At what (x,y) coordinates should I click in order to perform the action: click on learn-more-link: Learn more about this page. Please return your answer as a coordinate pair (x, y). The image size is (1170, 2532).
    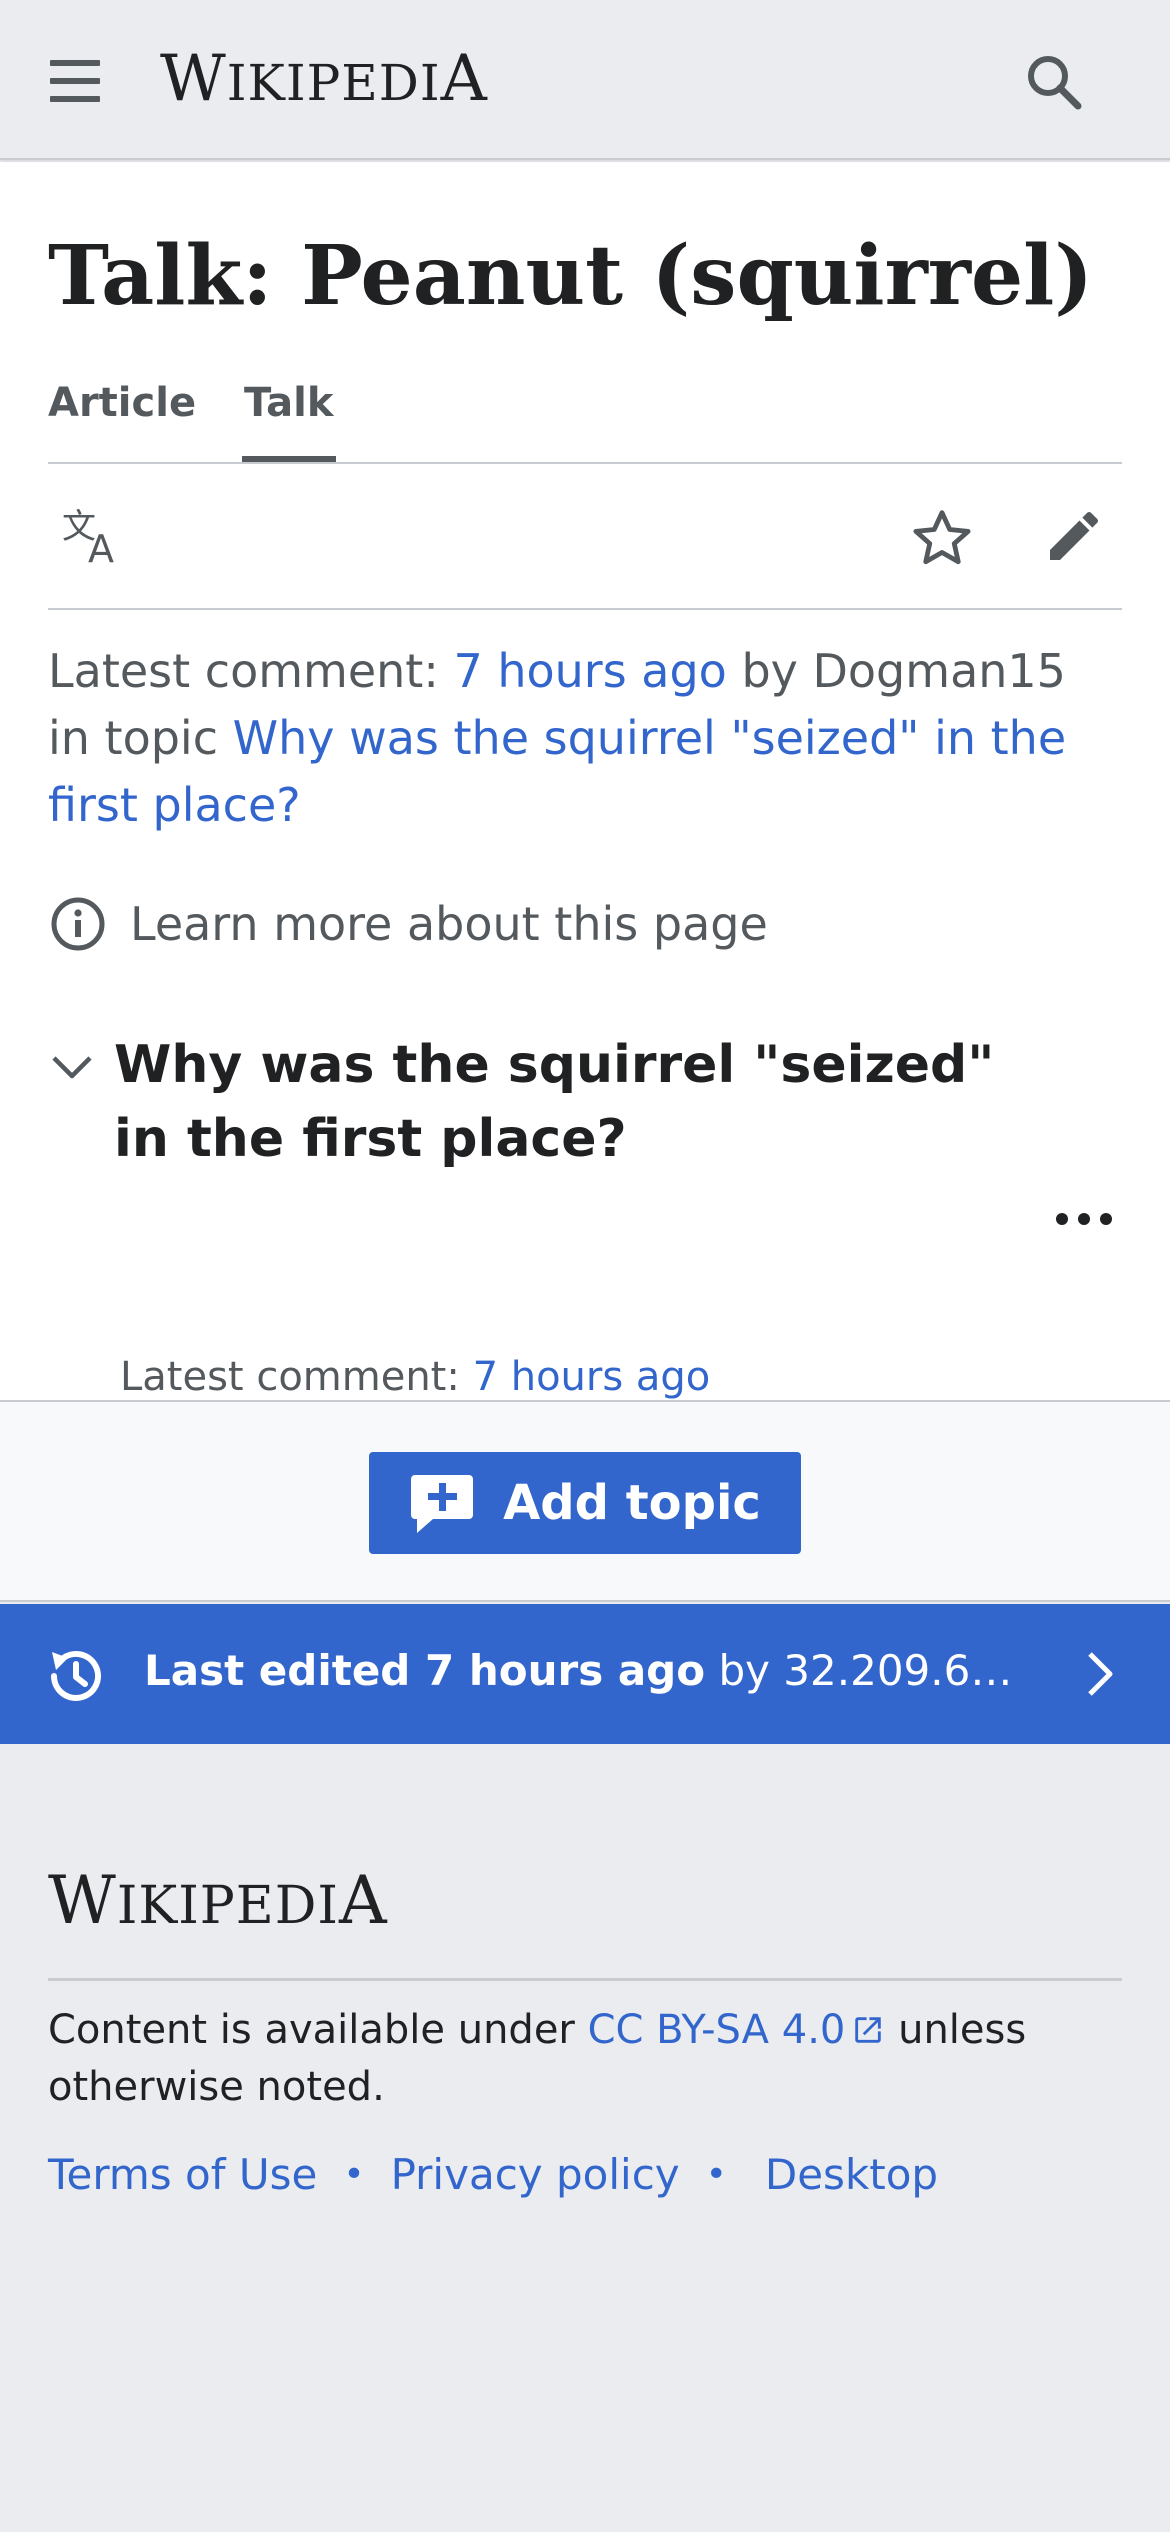
    Looking at the image, I should click on (408, 924).